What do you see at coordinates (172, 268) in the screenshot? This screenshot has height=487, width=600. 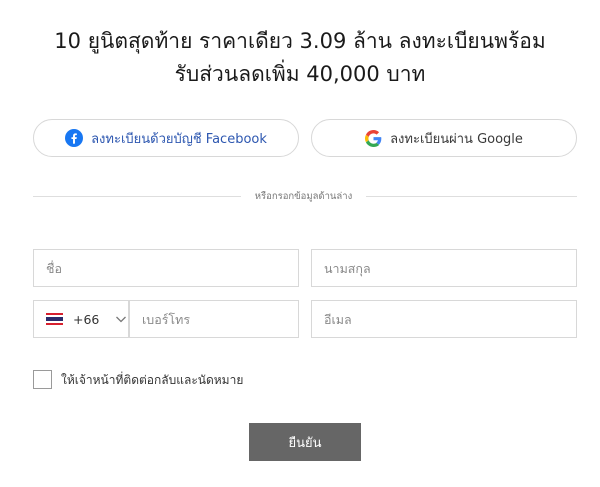 I see `first-name-input` at bounding box center [172, 268].